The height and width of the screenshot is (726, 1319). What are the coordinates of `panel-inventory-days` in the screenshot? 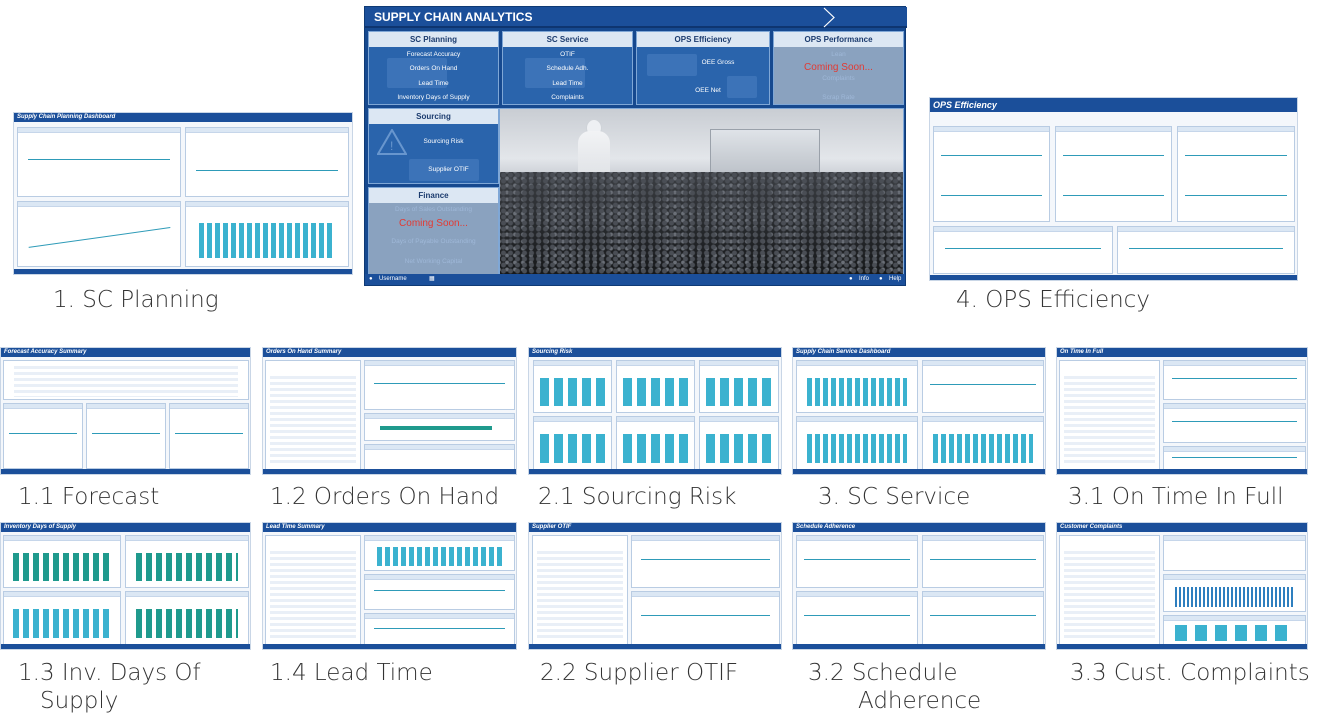 It's located at (99, 234).